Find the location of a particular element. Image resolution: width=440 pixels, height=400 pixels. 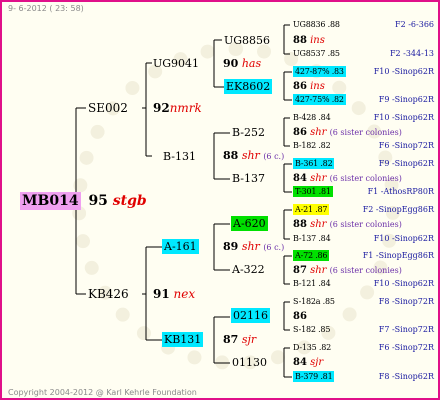

gen4-code-text: S-182a .85 is located at coordinates (314, 301).